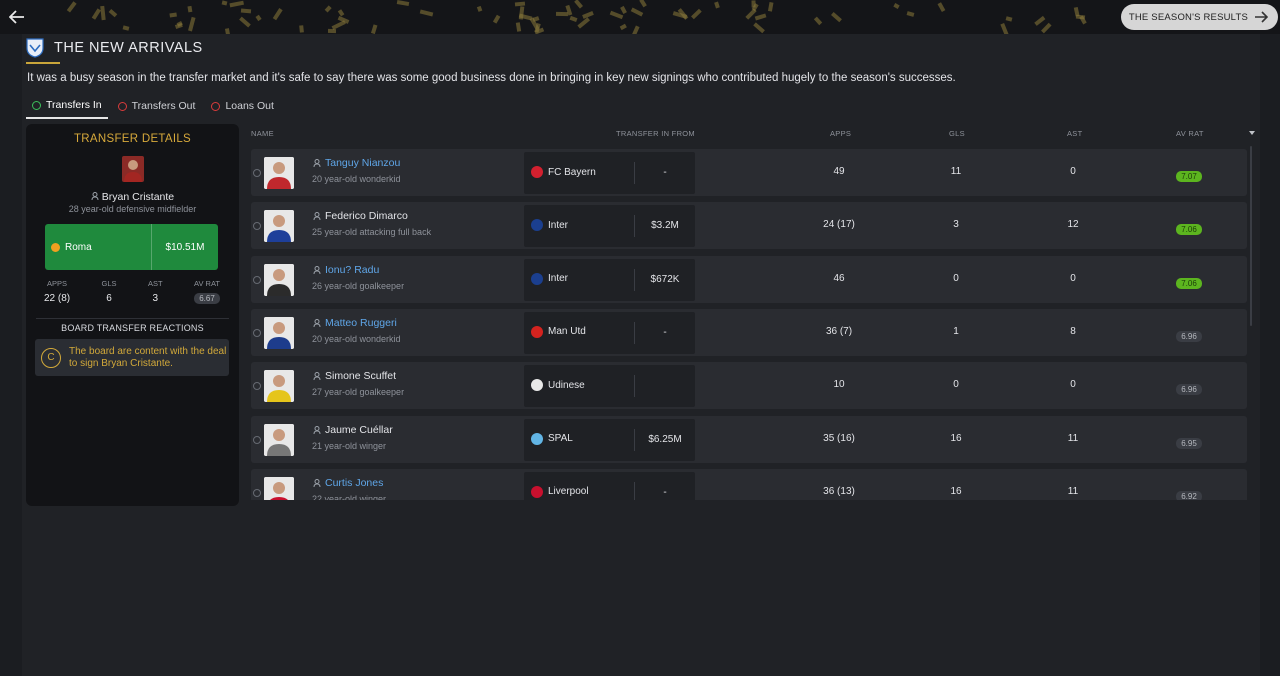  Describe the element at coordinates (57, 298) in the screenshot. I see `stat-value: 22 (8)` at that location.